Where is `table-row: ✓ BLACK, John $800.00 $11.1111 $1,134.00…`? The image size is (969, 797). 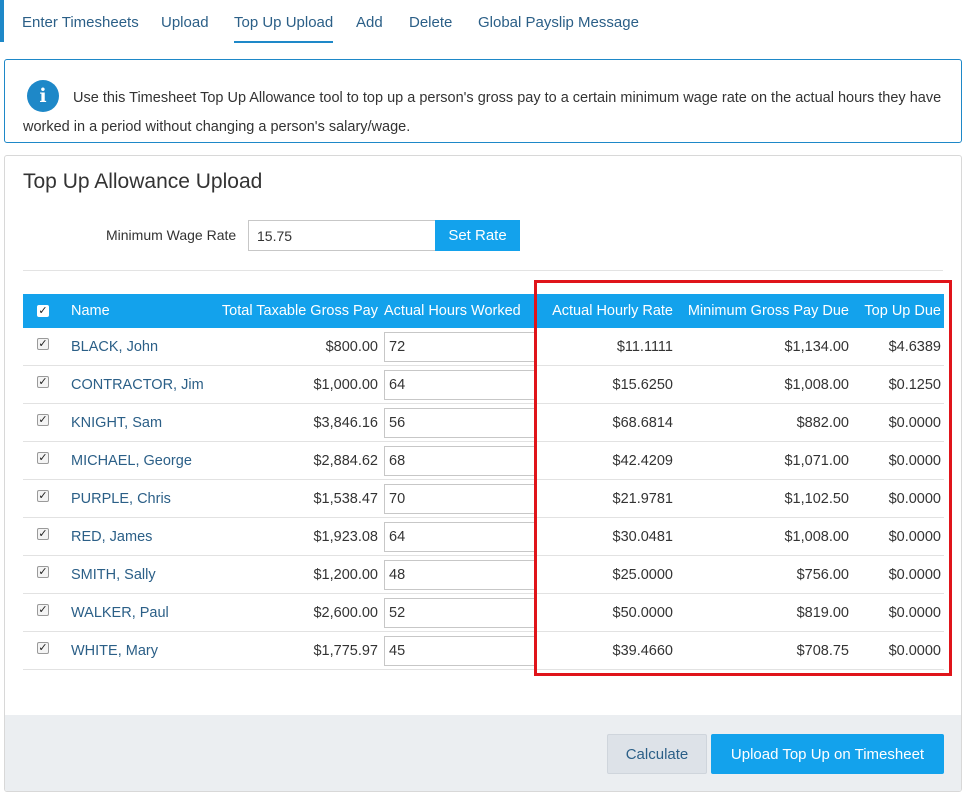
table-row: ✓ BLACK, John $800.00 $11.1111 $1,134.00… is located at coordinates (483, 347).